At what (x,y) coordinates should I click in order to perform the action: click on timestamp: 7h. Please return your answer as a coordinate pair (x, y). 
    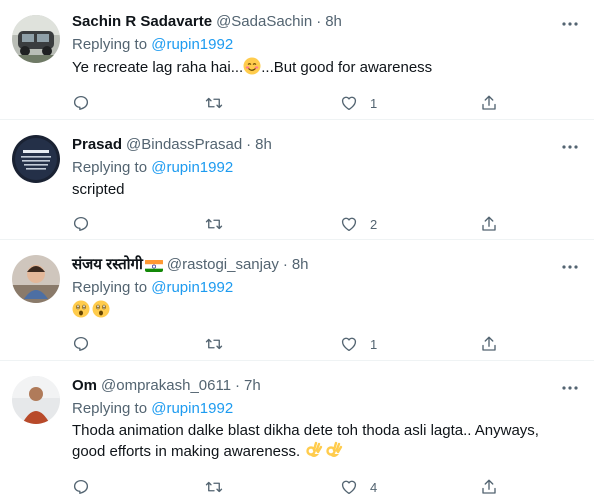
    Looking at the image, I should click on (252, 386).